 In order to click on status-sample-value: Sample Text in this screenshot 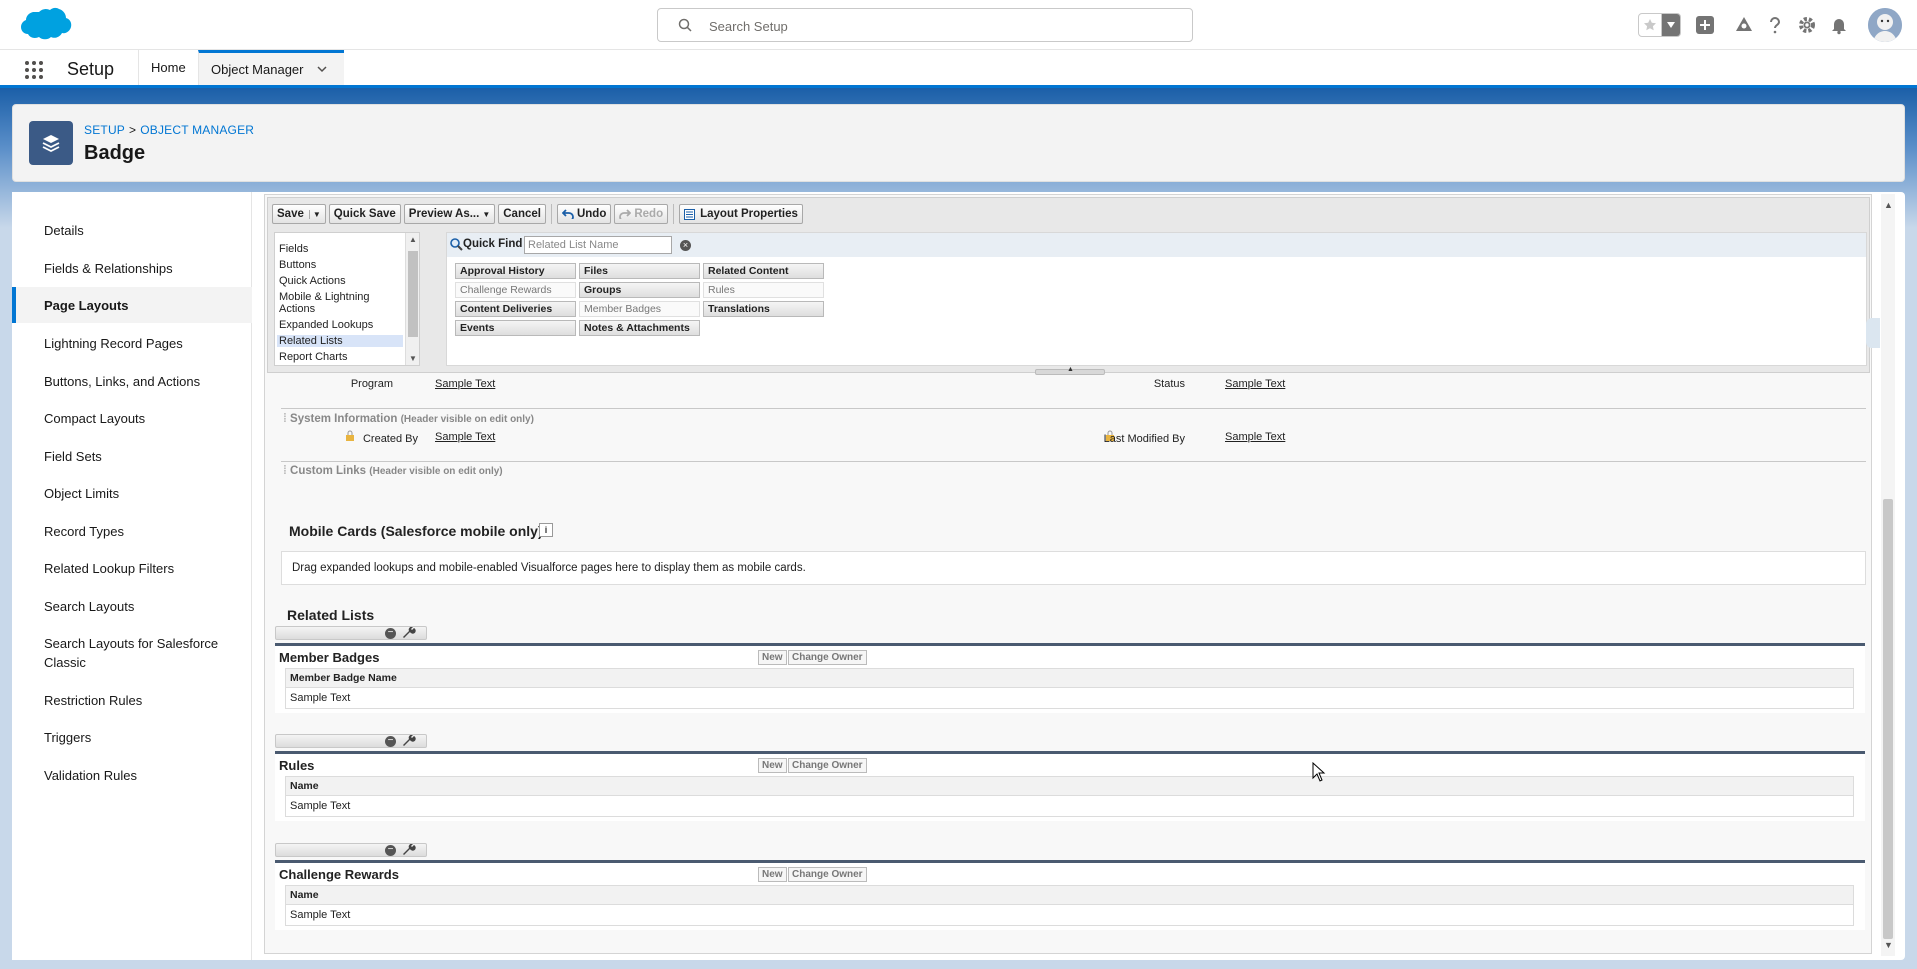, I will do `click(1255, 384)`.